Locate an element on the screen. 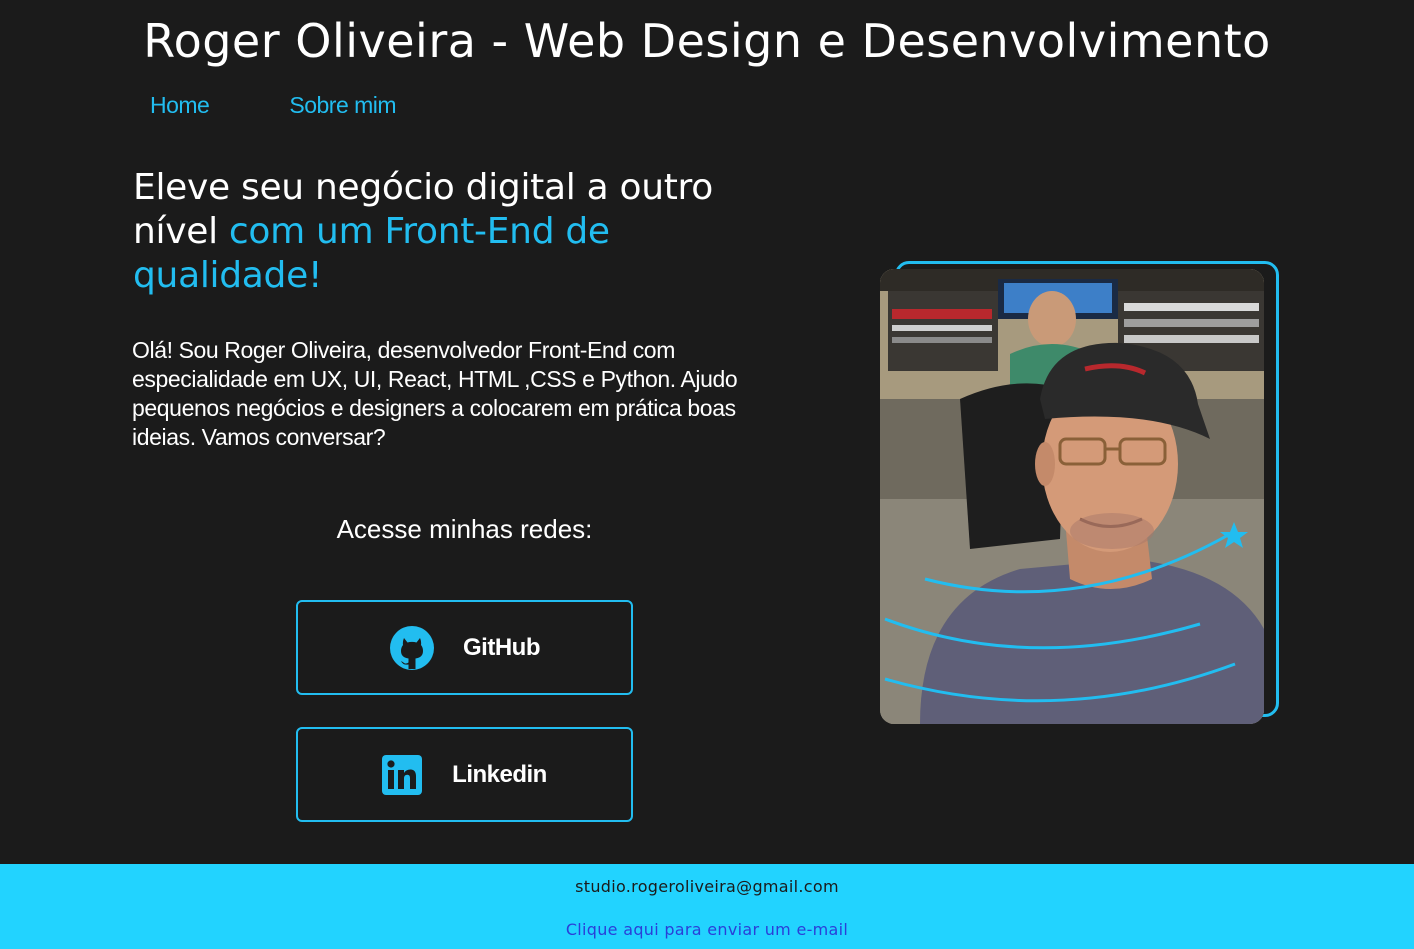 The image size is (1414, 949). linkedin-button: Linkedin is located at coordinates (464, 774).